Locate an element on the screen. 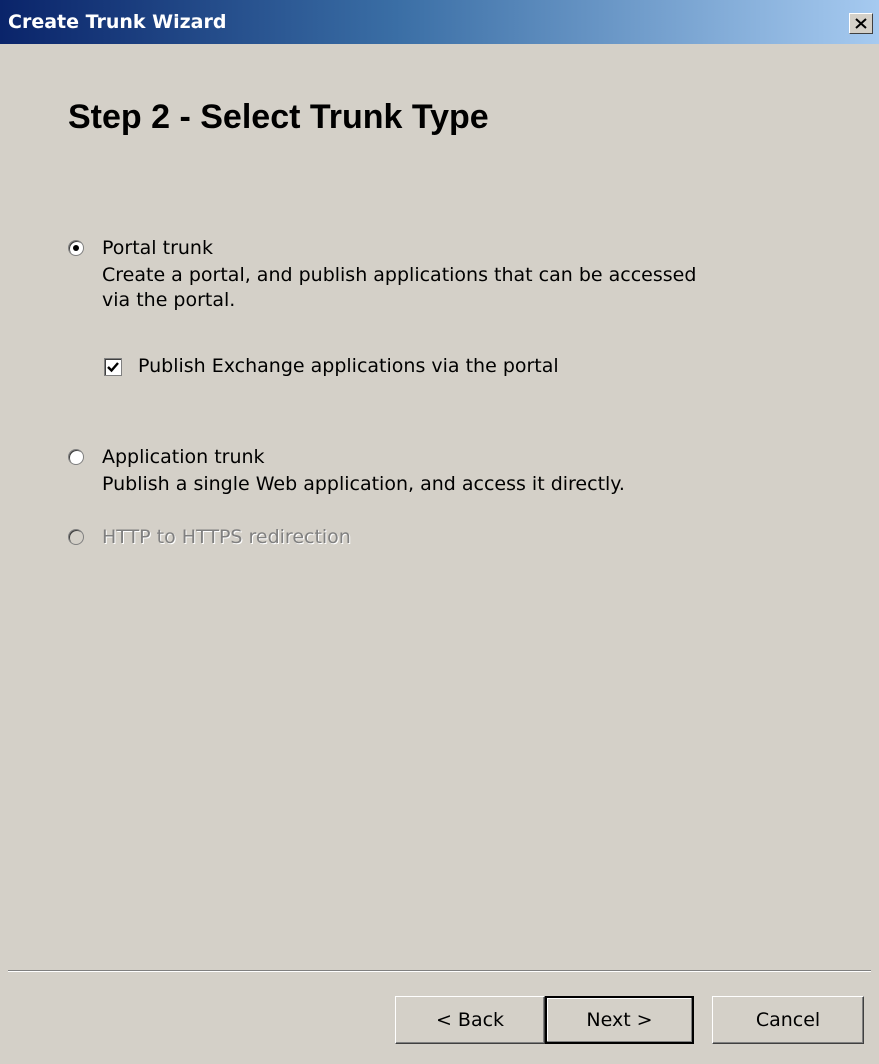 The image size is (879, 1064). cancel-button: Cancel is located at coordinates (788, 1020).